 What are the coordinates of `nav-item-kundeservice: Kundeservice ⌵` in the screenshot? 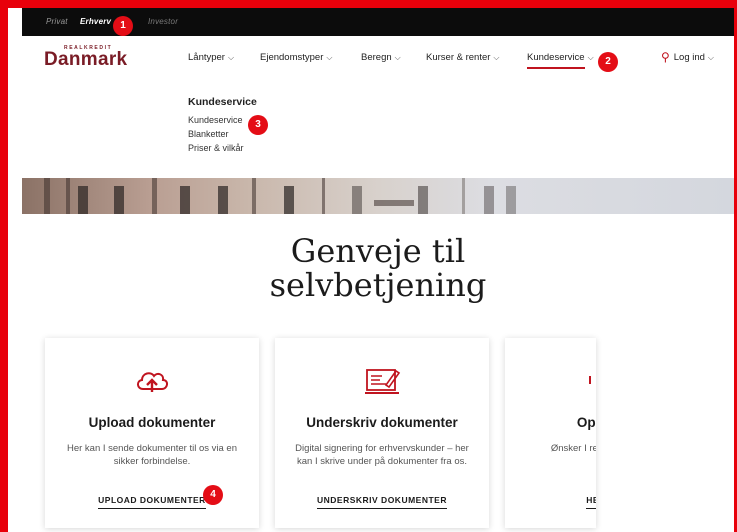 It's located at (560, 60).